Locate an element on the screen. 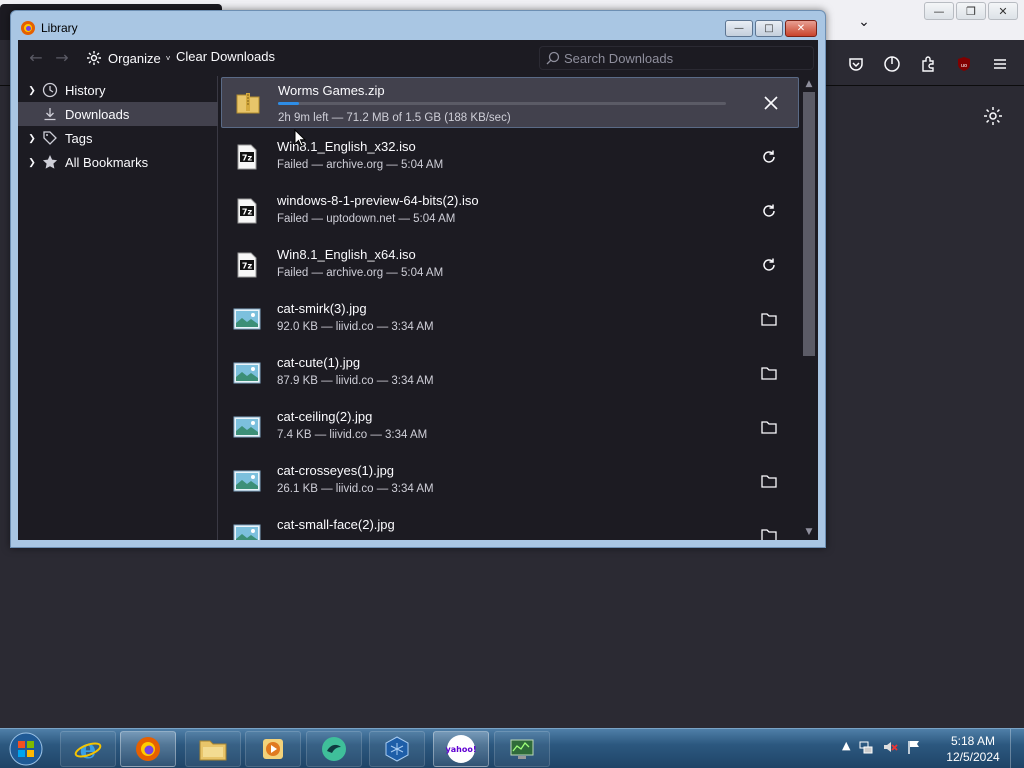 Image resolution: width=1024 pixels, height=768 pixels. sync-icon is located at coordinates (892, 64).